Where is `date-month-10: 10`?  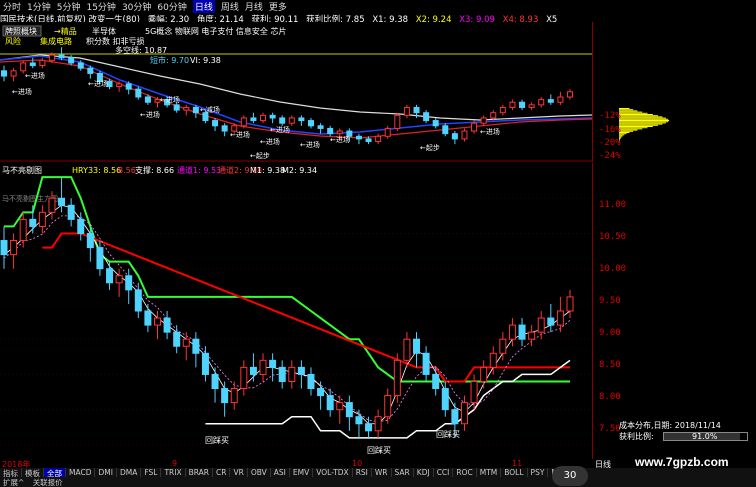
date-month-10: 10 is located at coordinates (357, 463).